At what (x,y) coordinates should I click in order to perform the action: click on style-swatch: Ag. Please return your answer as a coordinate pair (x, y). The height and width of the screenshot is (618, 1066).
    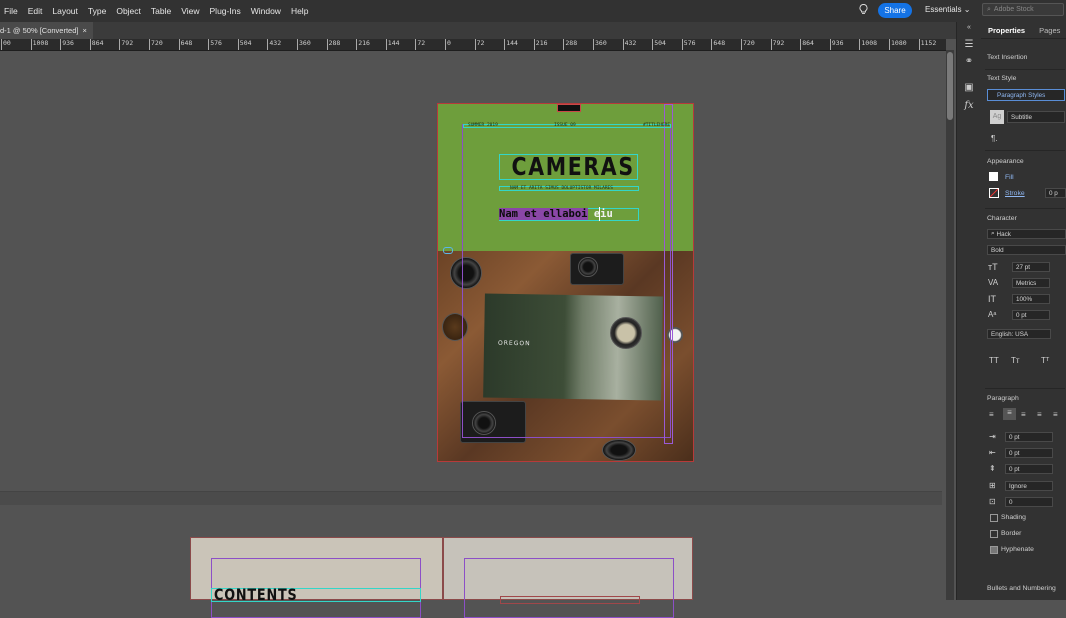
    Looking at the image, I should click on (997, 117).